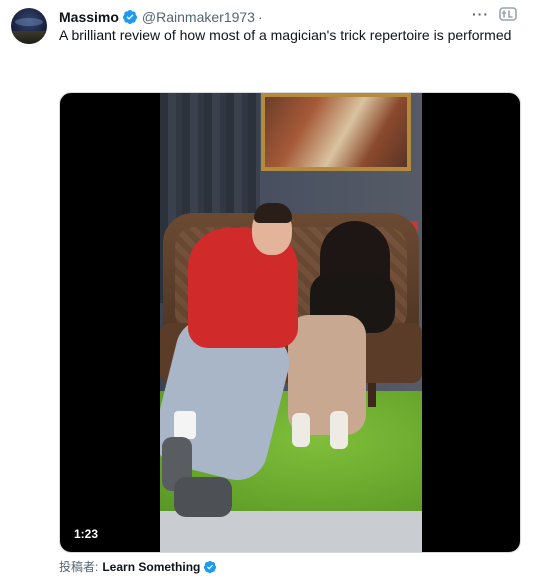 This screenshot has height=578, width=533. Describe the element at coordinates (273, 213) in the screenshot. I see `man-hair` at that location.